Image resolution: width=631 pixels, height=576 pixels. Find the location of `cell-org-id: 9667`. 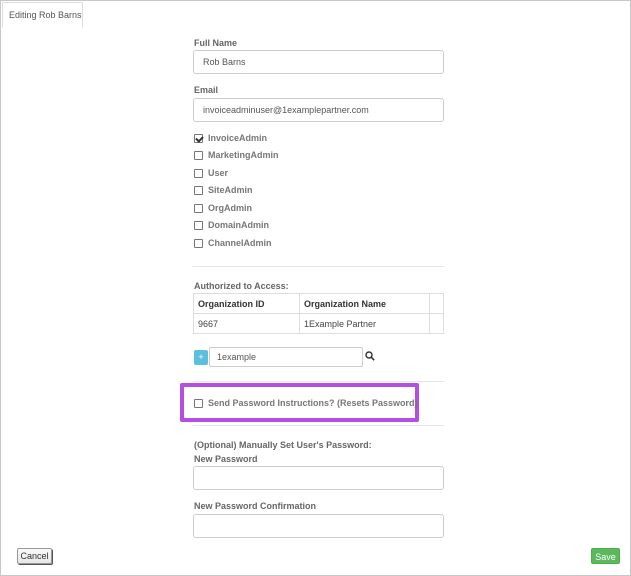

cell-org-id: 9667 is located at coordinates (246, 323).